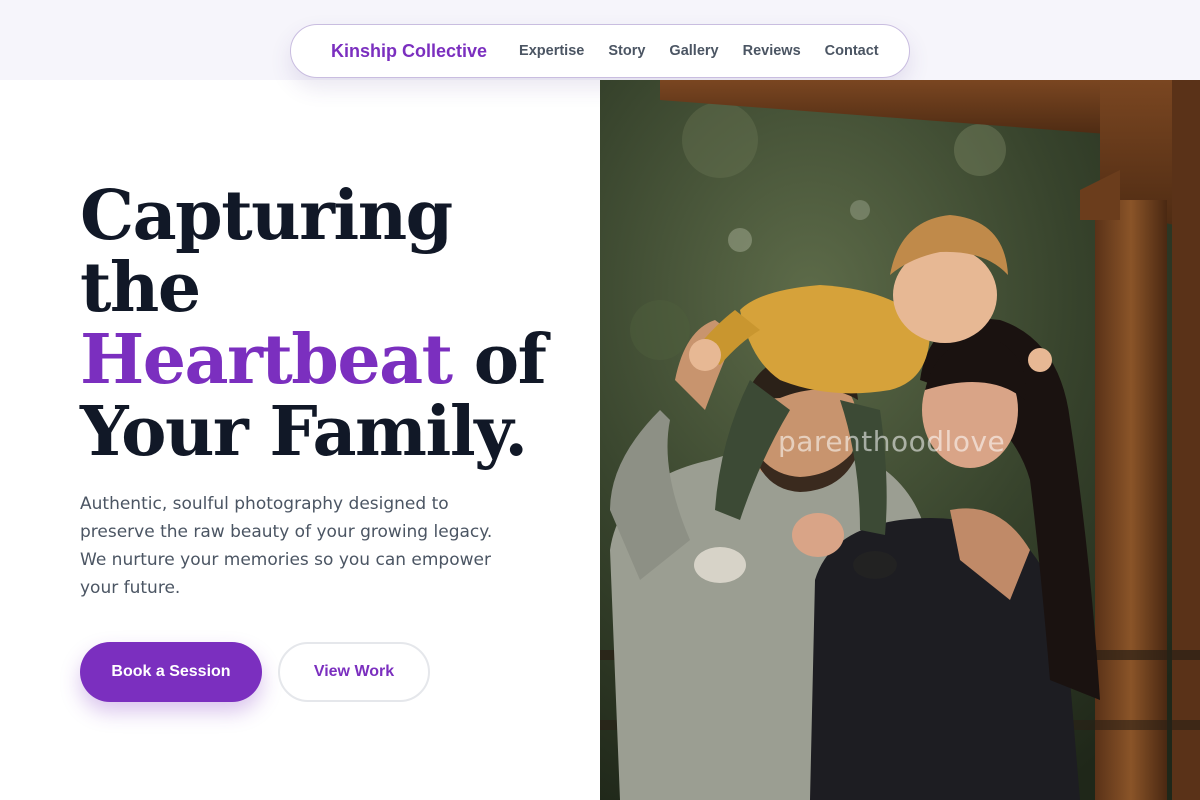 The image size is (1200, 800). I want to click on headline-after-accent: of, so click(499, 360).